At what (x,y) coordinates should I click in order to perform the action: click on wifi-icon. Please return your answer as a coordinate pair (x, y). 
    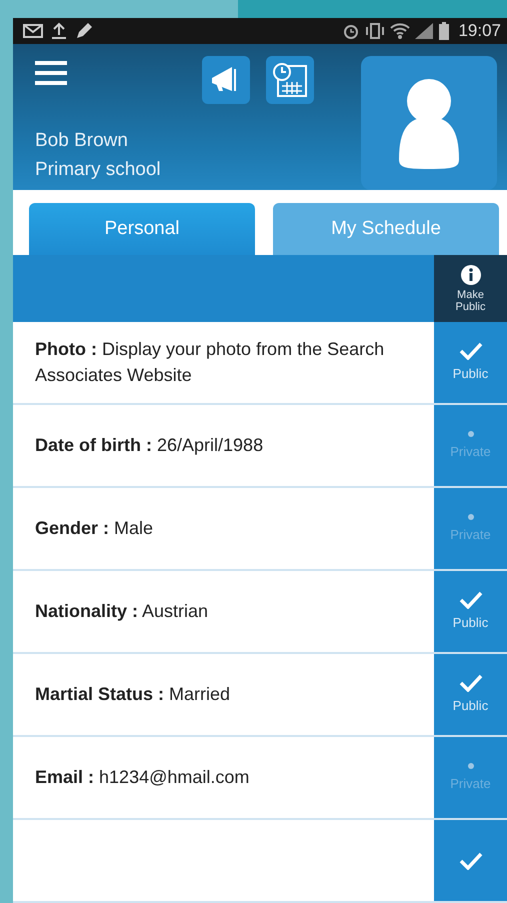
    Looking at the image, I should click on (400, 31).